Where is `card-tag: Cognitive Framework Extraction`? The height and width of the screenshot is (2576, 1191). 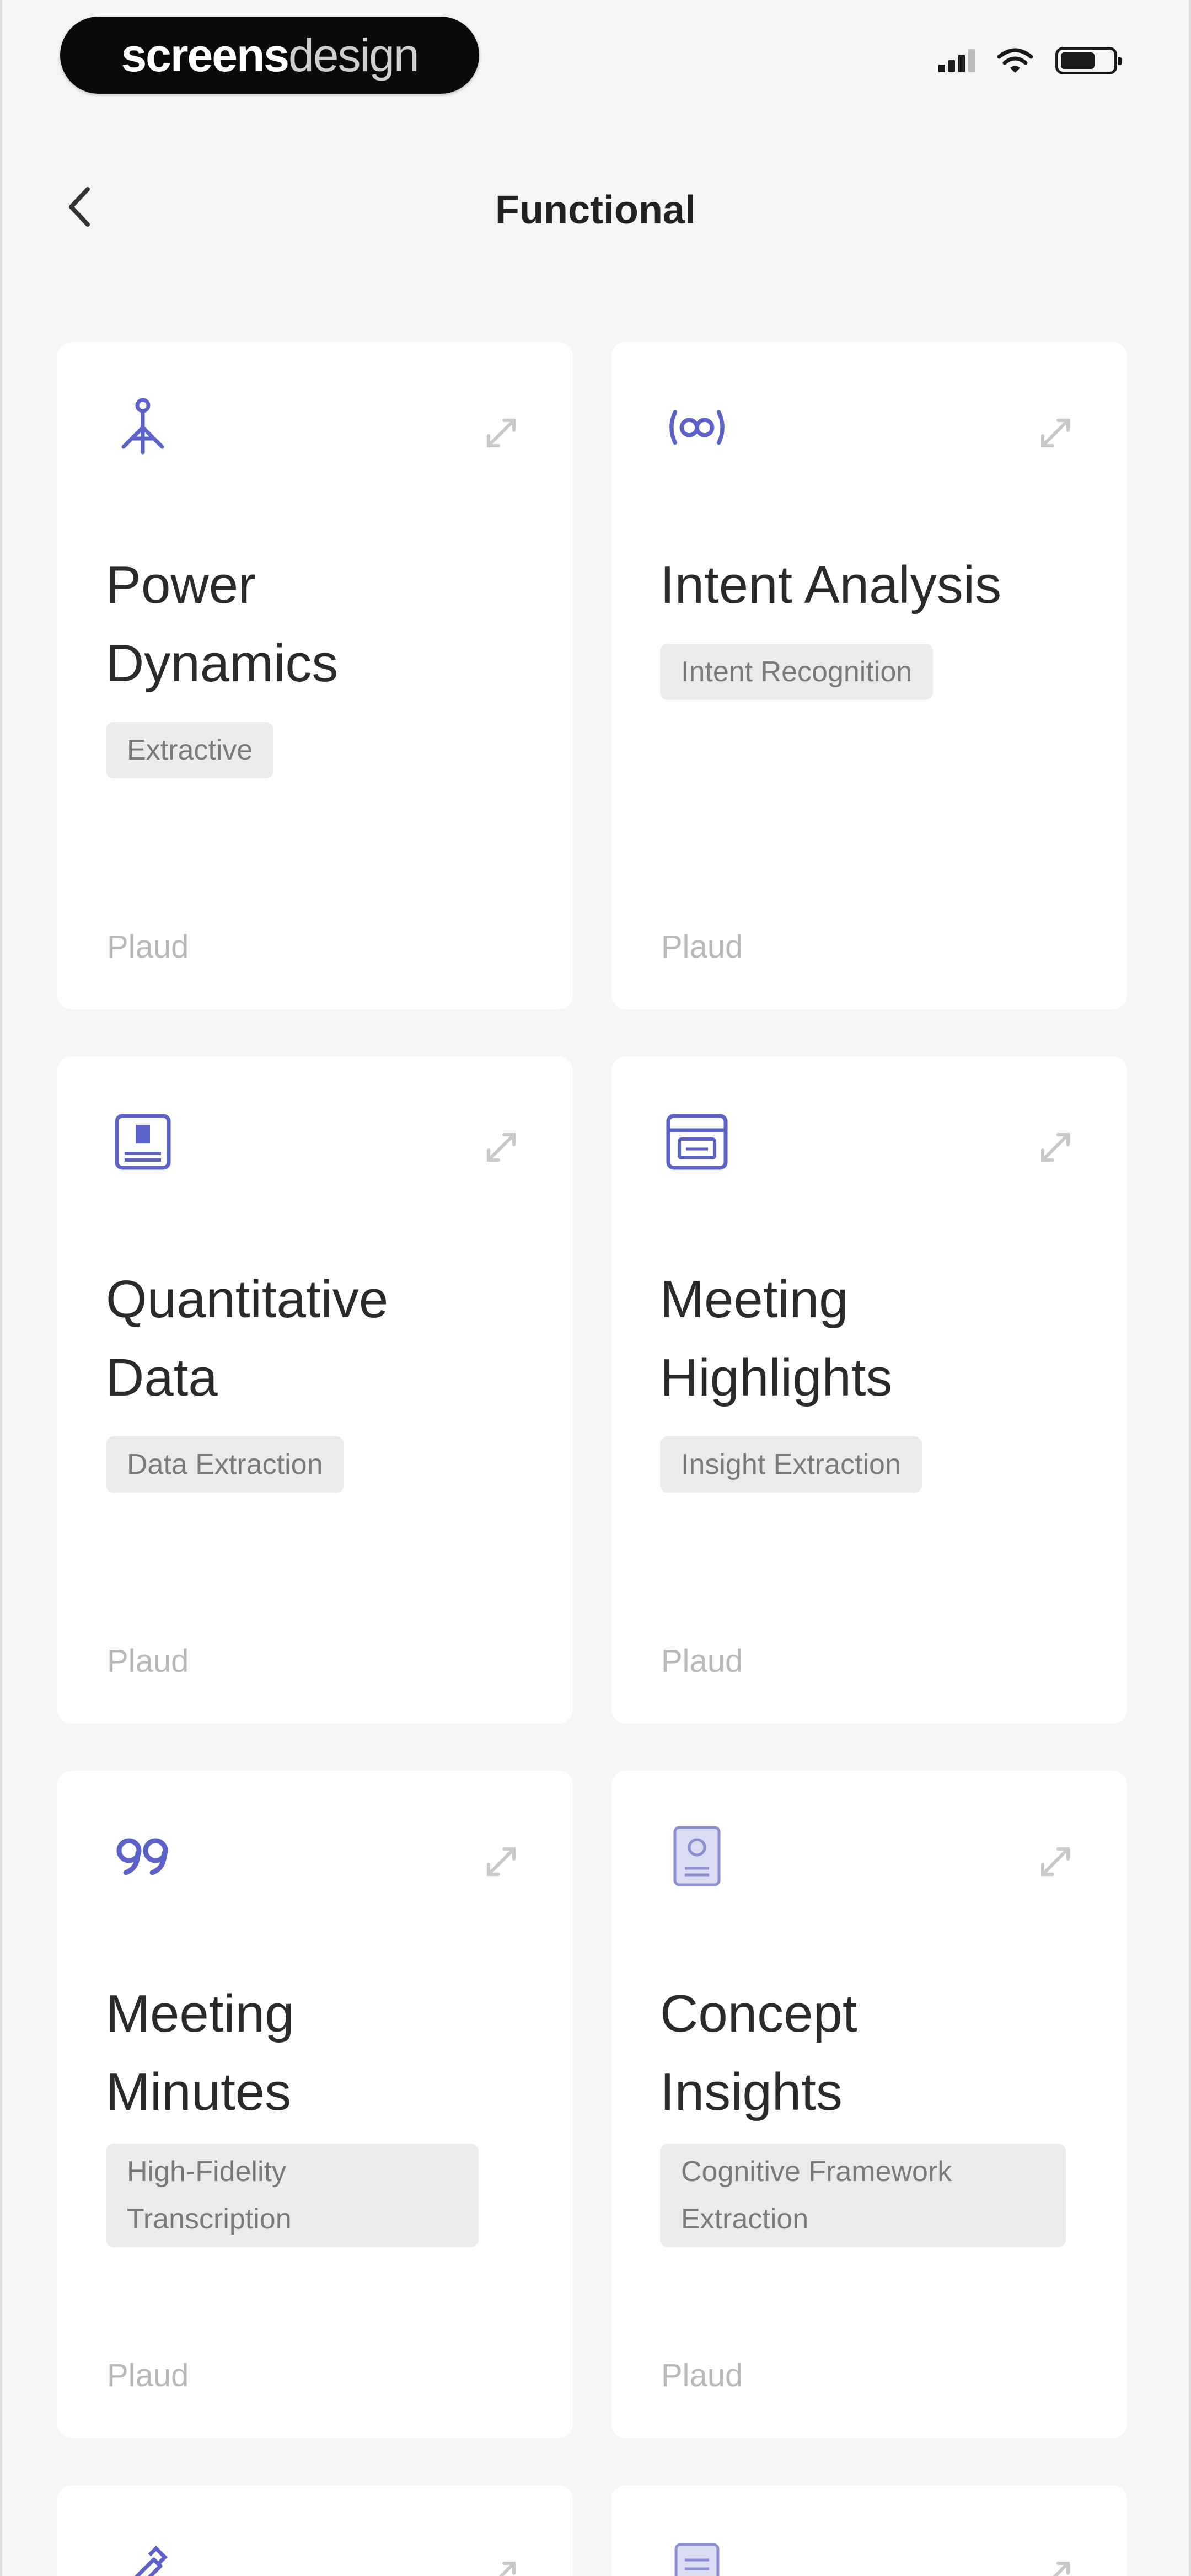 card-tag: Cognitive Framework Extraction is located at coordinates (863, 2195).